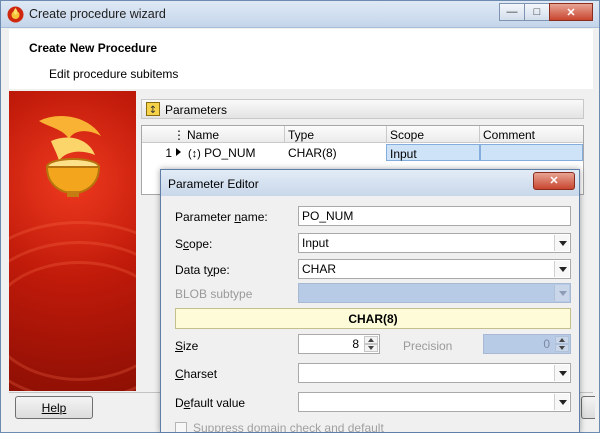 Image resolution: width=600 pixels, height=433 pixels. Describe the element at coordinates (288, 427) in the screenshot. I see `suppress-domain-label: Suppress domain check and default` at that location.